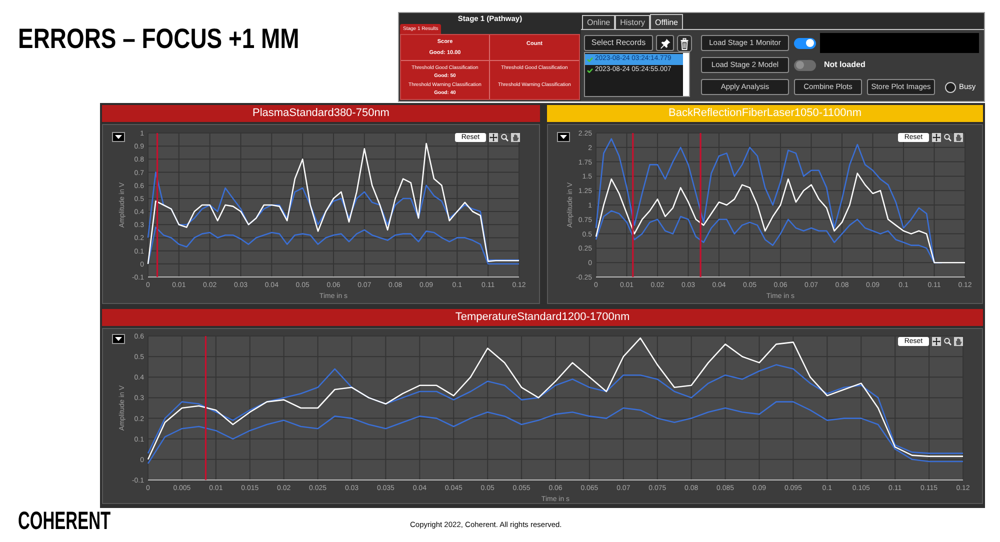 This screenshot has height=542, width=1000. What do you see at coordinates (845, 65) in the screenshot?
I see `status-label: Not loaded` at bounding box center [845, 65].